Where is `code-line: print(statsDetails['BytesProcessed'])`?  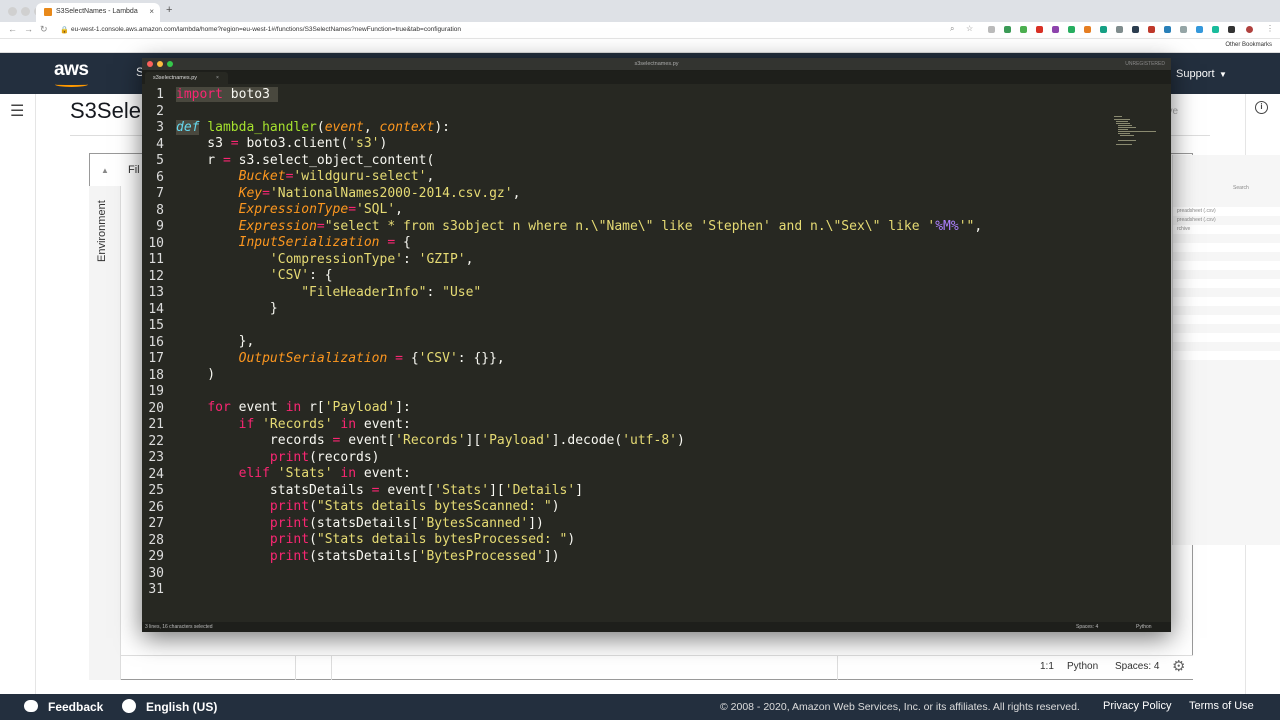 code-line: print(statsDetails['BytesProcessed']) is located at coordinates (368, 556).